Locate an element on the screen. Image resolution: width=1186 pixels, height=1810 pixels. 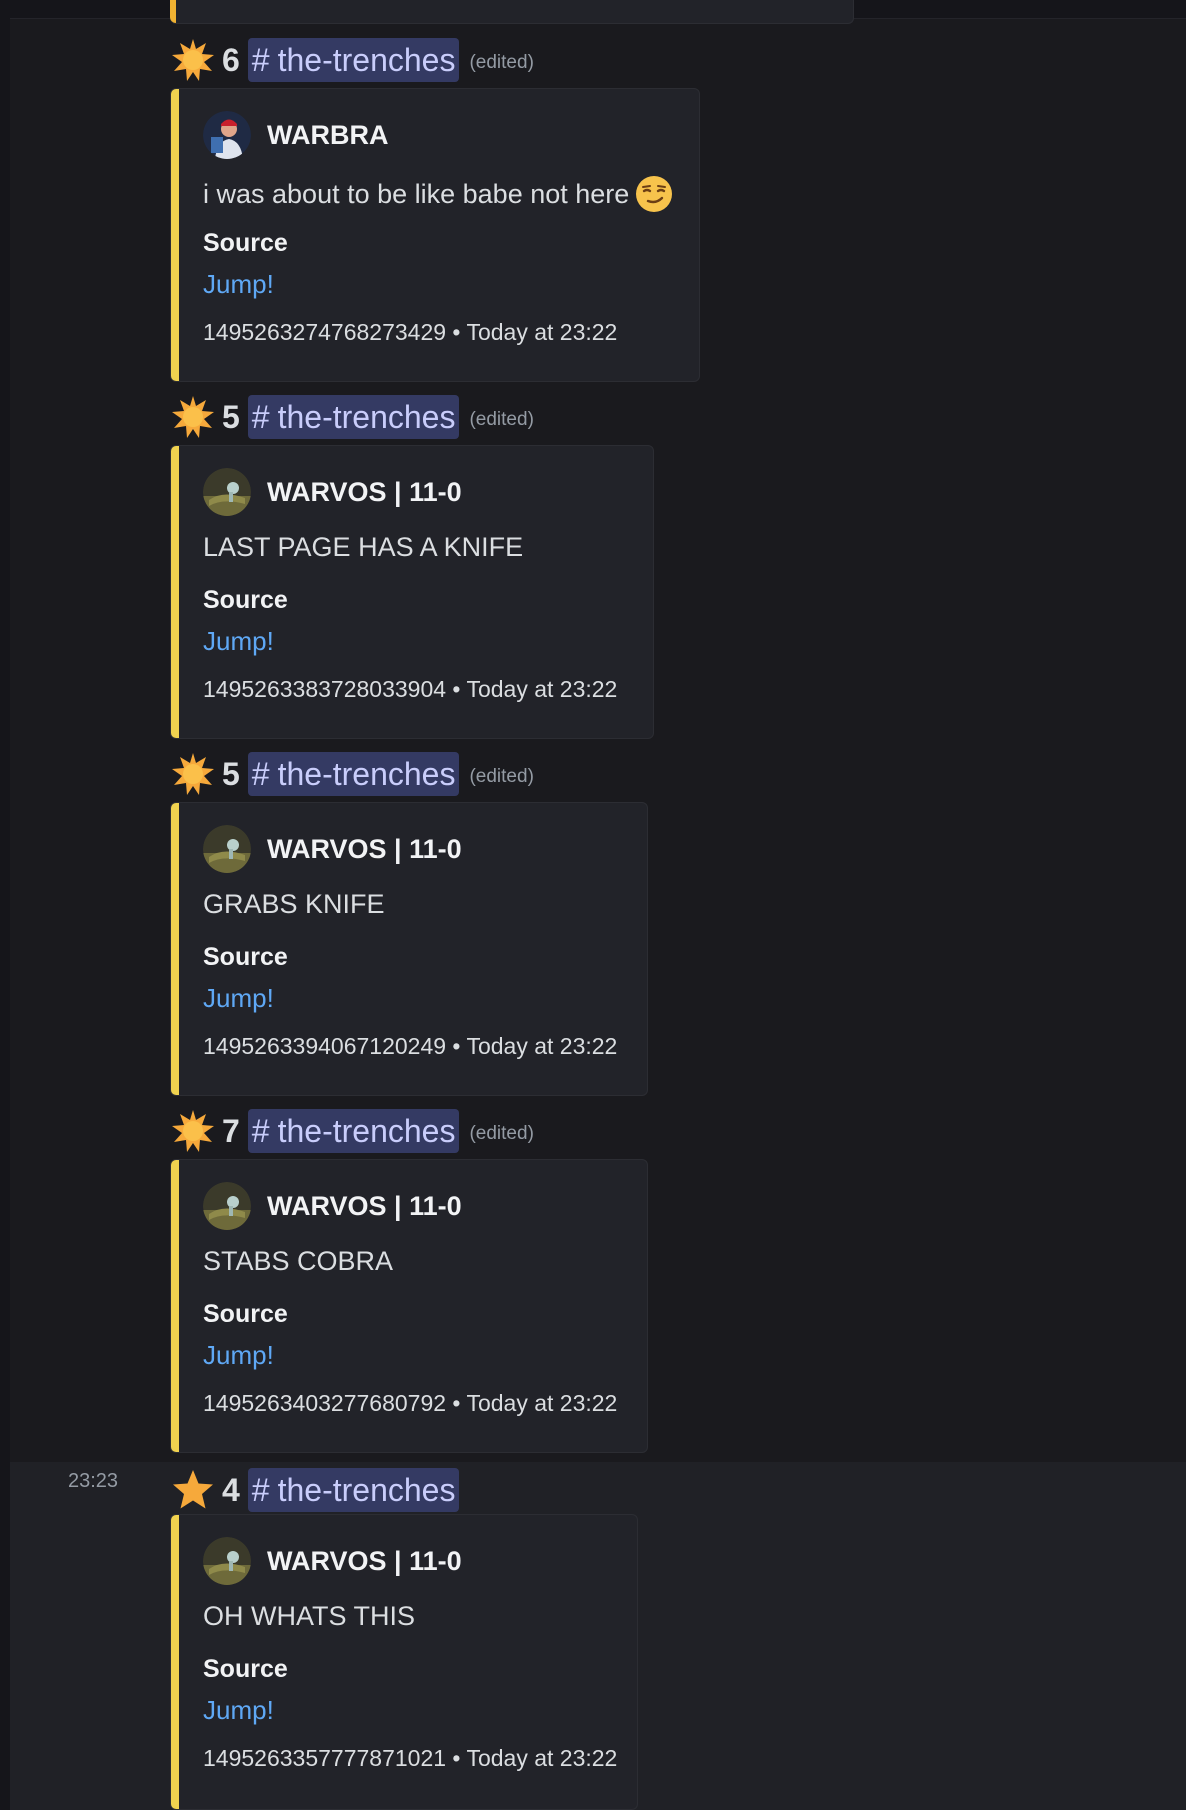
starboard-header: 6 # the-trenches (edited) is located at coordinates (352, 60).